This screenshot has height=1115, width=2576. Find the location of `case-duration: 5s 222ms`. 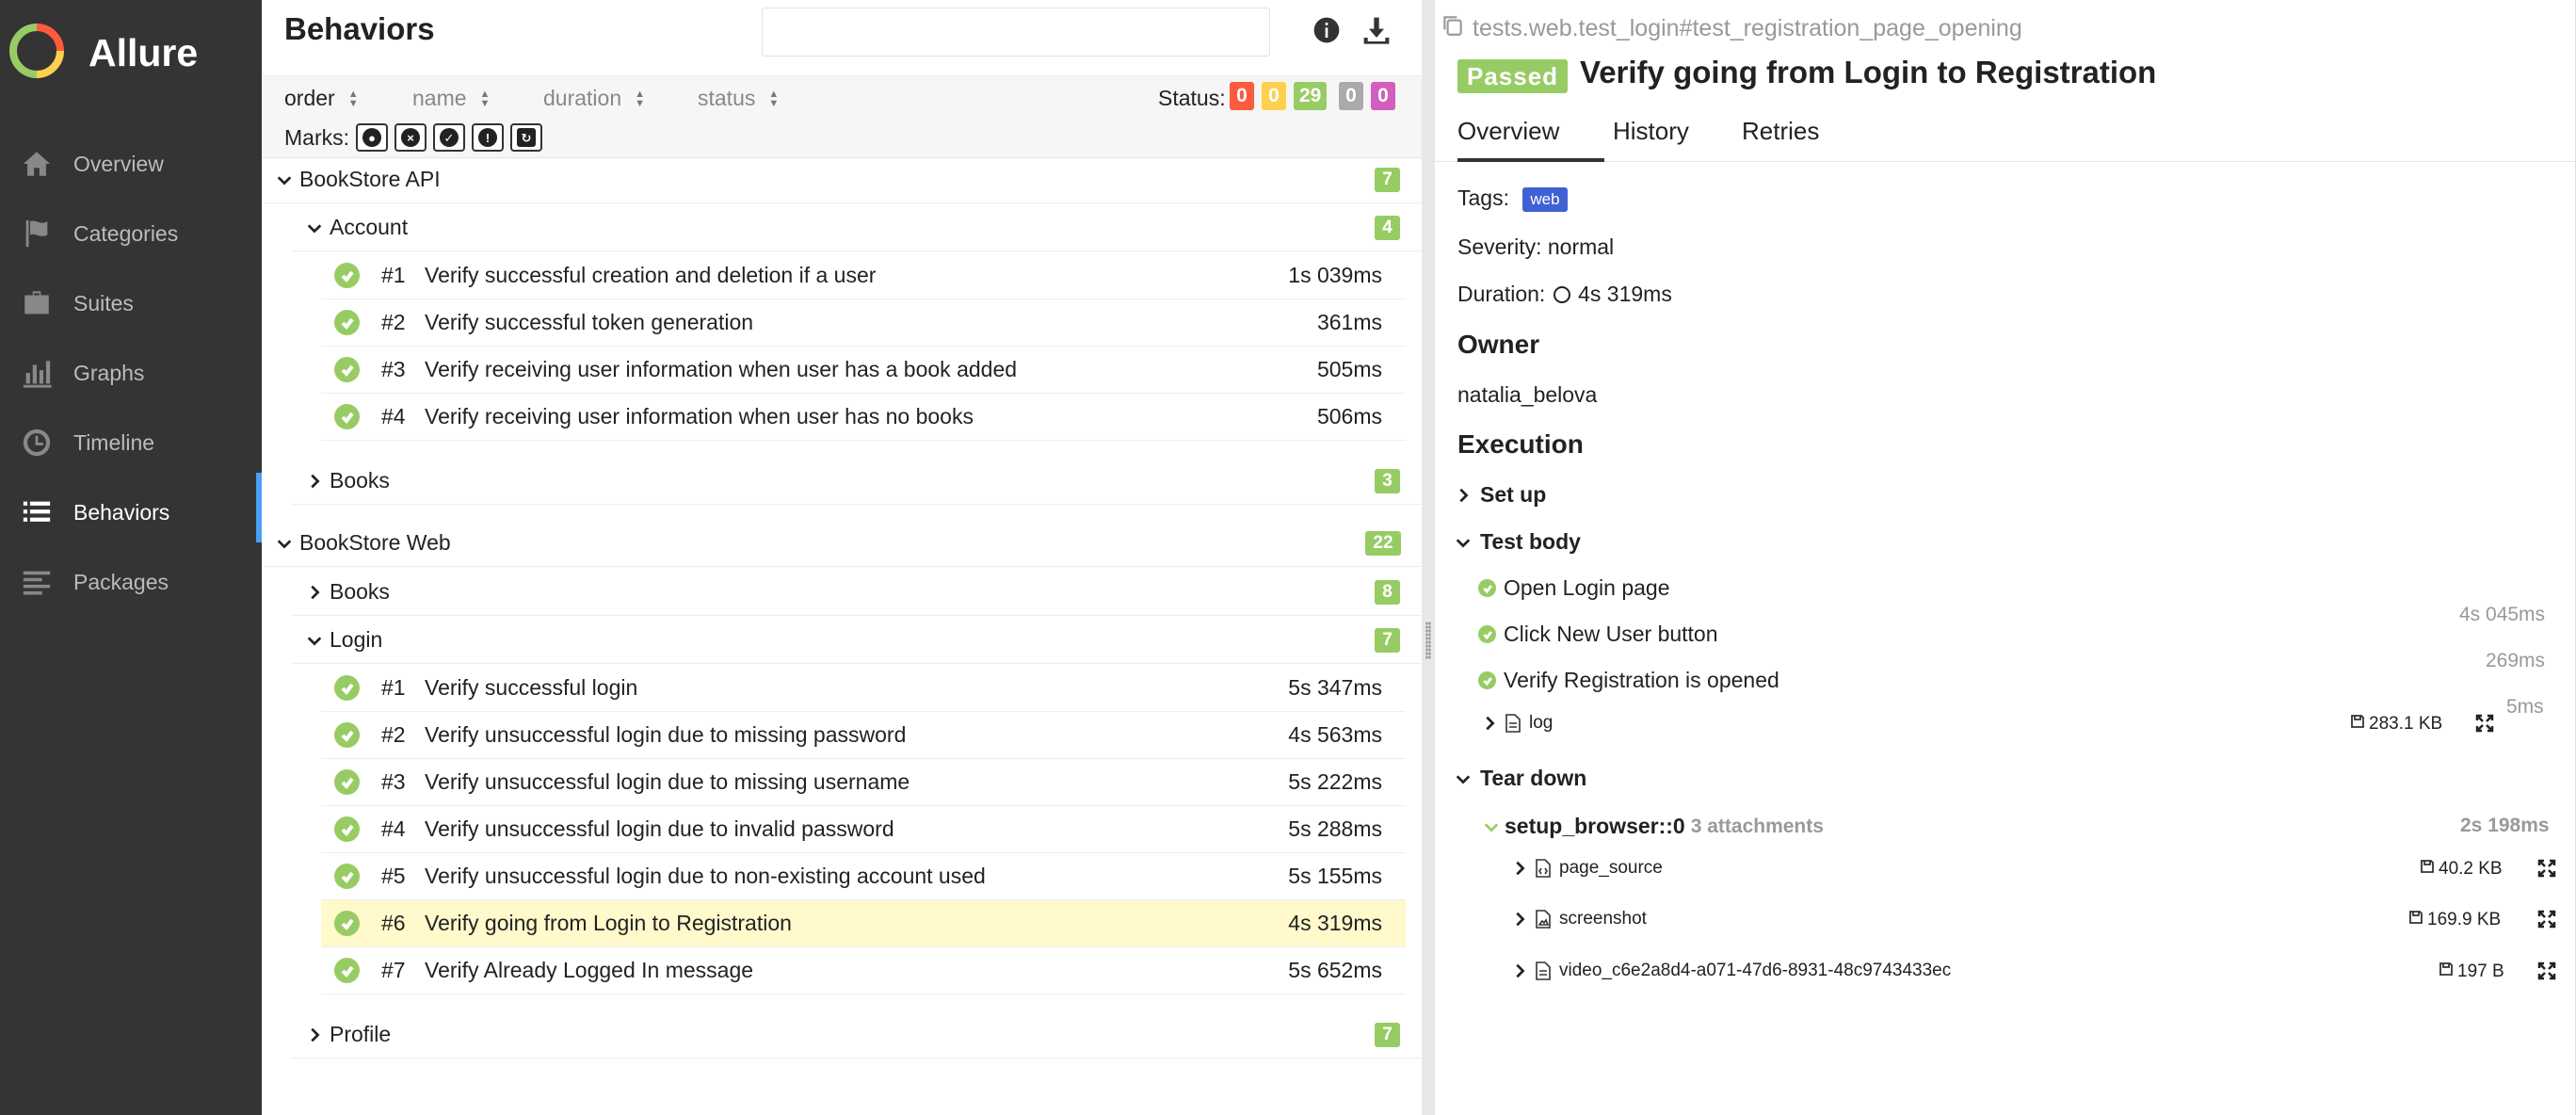

case-duration: 5s 222ms is located at coordinates (1335, 782).